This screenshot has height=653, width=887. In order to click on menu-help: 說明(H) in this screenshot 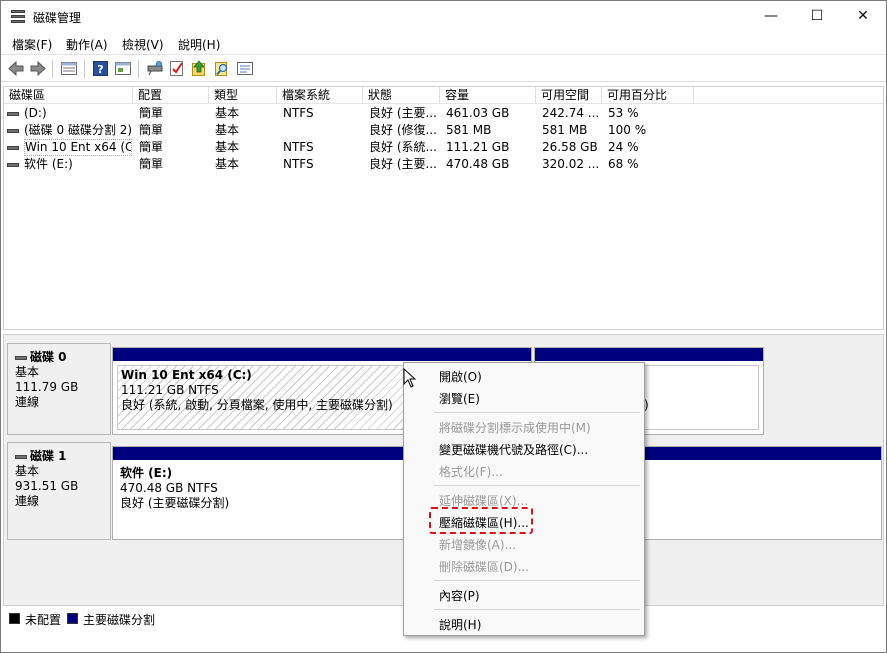, I will do `click(199, 44)`.